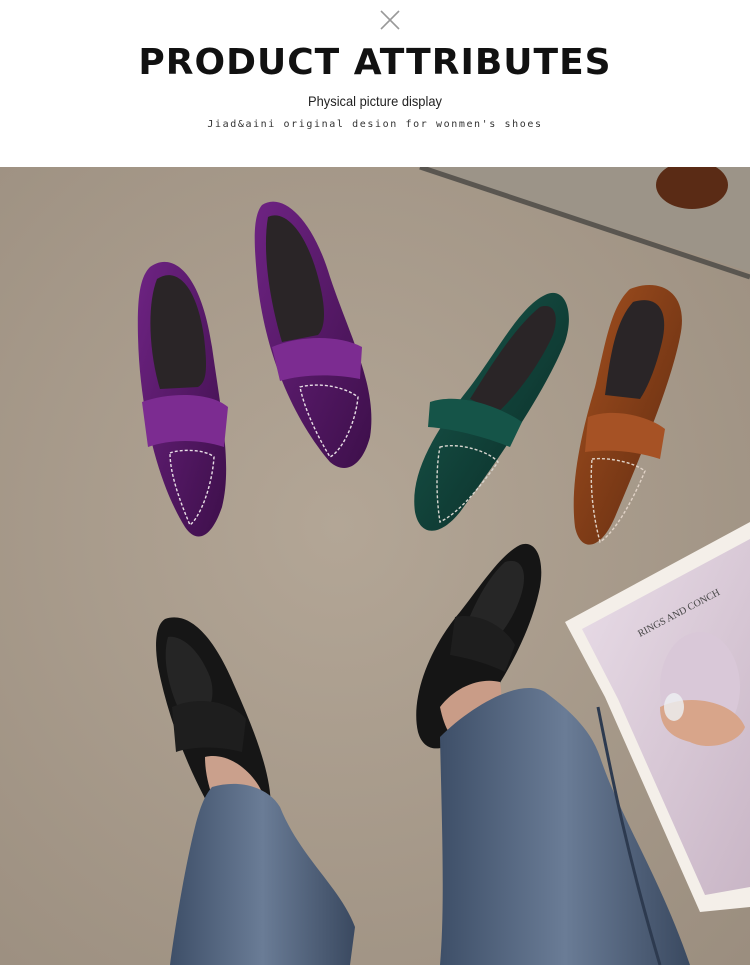 The width and height of the screenshot is (750, 965). I want to click on page-subtitle: Physical picture display, so click(375, 101).